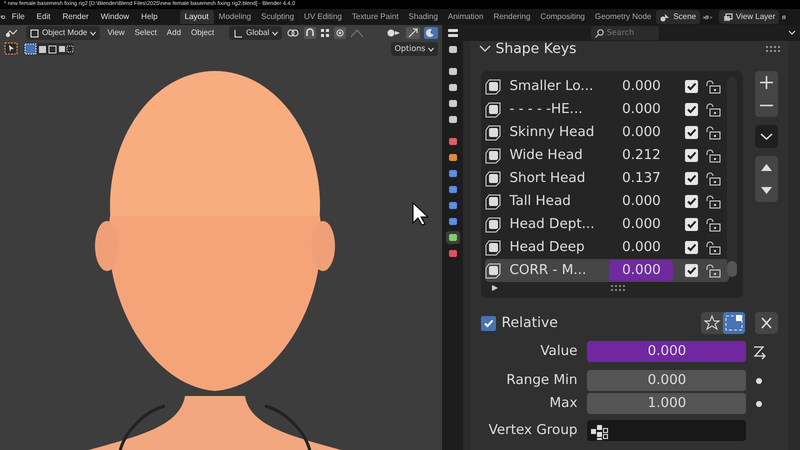 The width and height of the screenshot is (800, 450). Describe the element at coordinates (146, 33) in the screenshot. I see `menu-item: Select` at that location.